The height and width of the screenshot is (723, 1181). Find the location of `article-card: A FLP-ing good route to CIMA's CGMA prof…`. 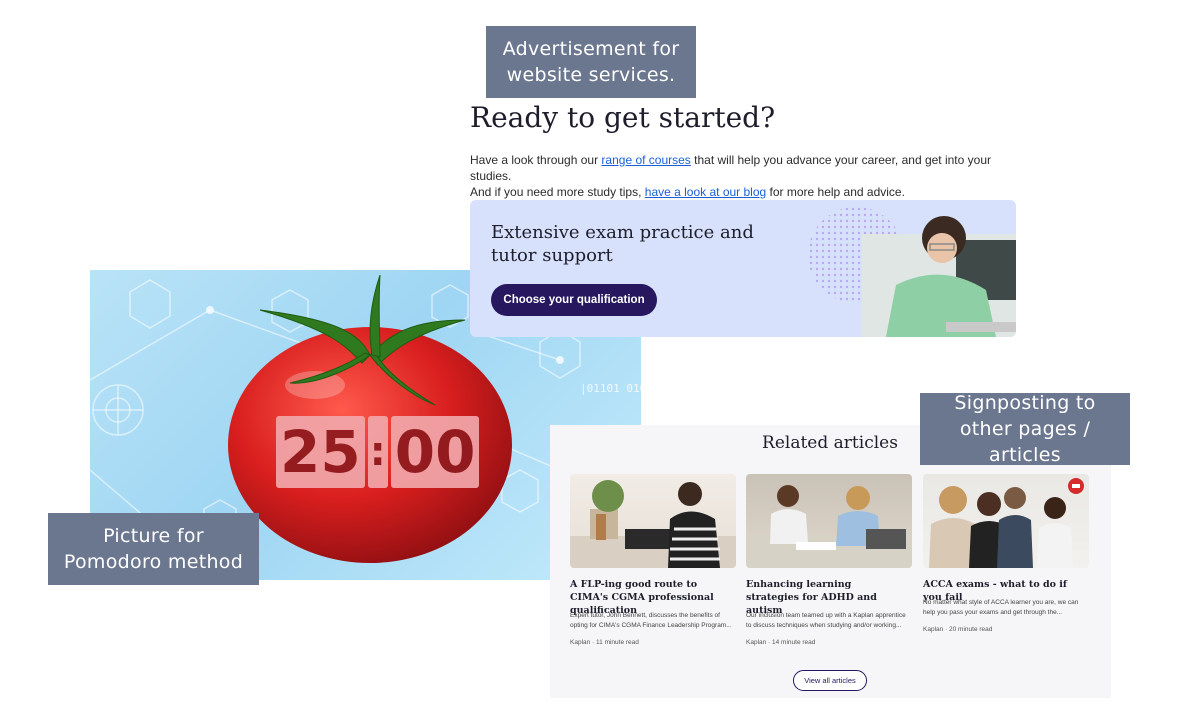

article-card: A FLP-ing good route to CIMA's CGMA prof… is located at coordinates (653, 564).